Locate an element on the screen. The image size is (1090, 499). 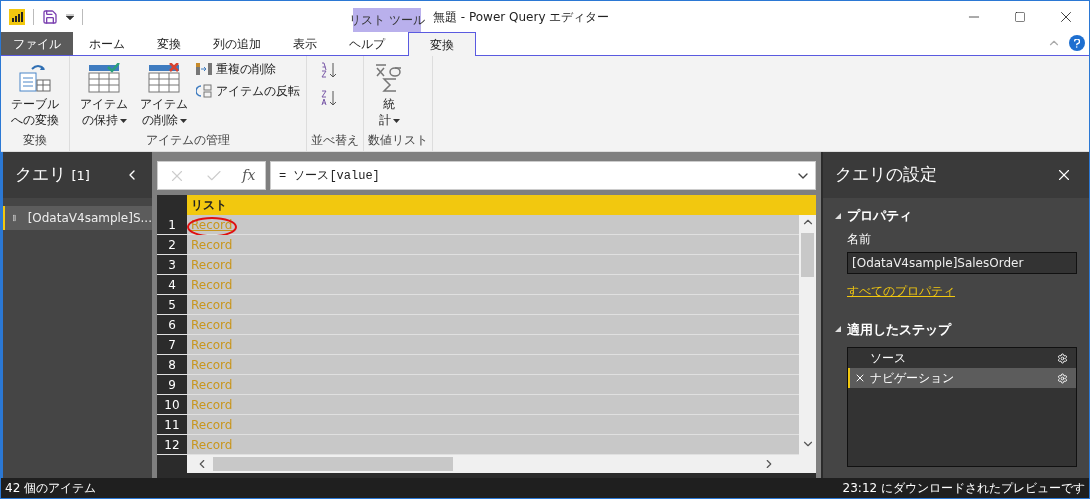
ribbon-group-label: 変換 is located at coordinates (35, 140).